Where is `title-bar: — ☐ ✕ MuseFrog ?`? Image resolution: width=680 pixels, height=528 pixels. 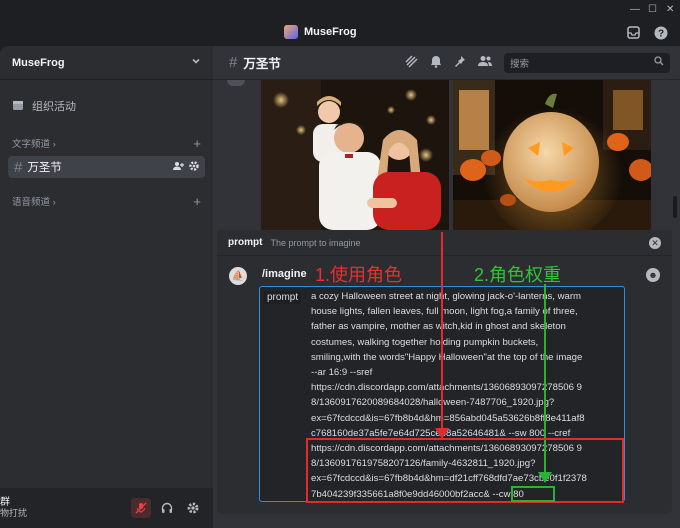
title-bar: — ☐ ✕ MuseFrog ? is located at coordinates (340, 23).